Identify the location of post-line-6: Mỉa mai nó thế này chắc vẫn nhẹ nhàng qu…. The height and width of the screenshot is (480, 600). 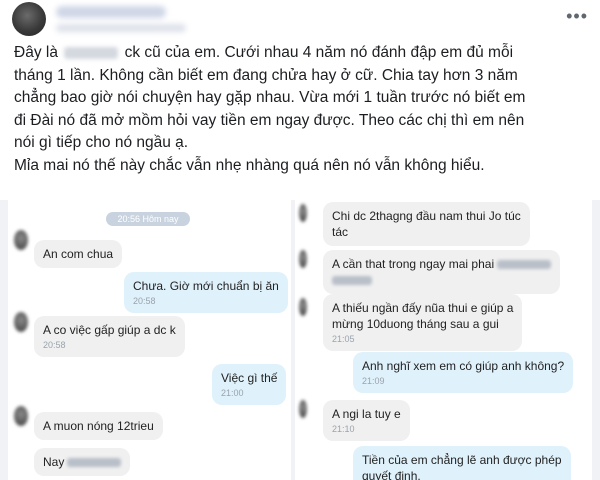
(249, 165).